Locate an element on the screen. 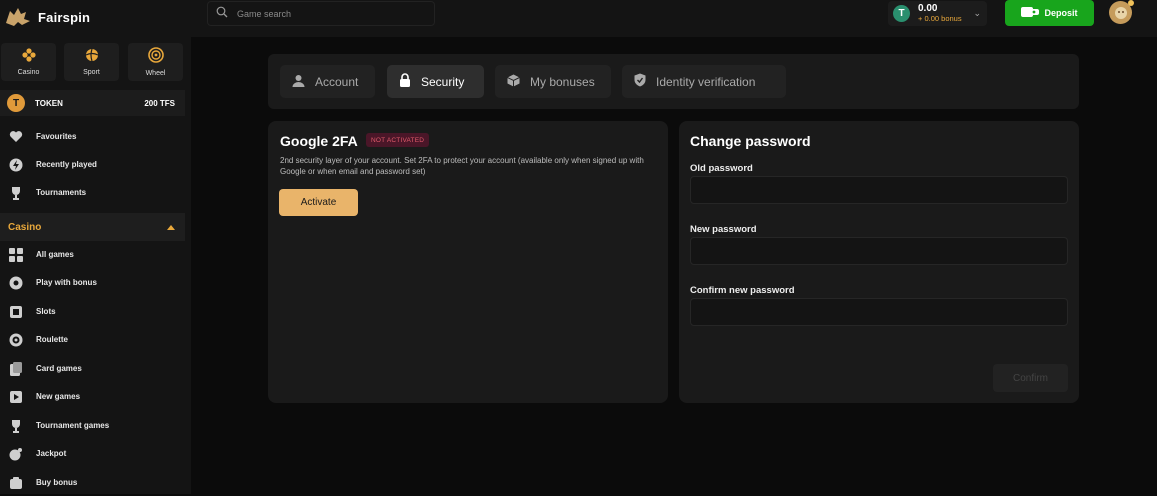  sidebar-item-all-games: All games is located at coordinates (92, 254).